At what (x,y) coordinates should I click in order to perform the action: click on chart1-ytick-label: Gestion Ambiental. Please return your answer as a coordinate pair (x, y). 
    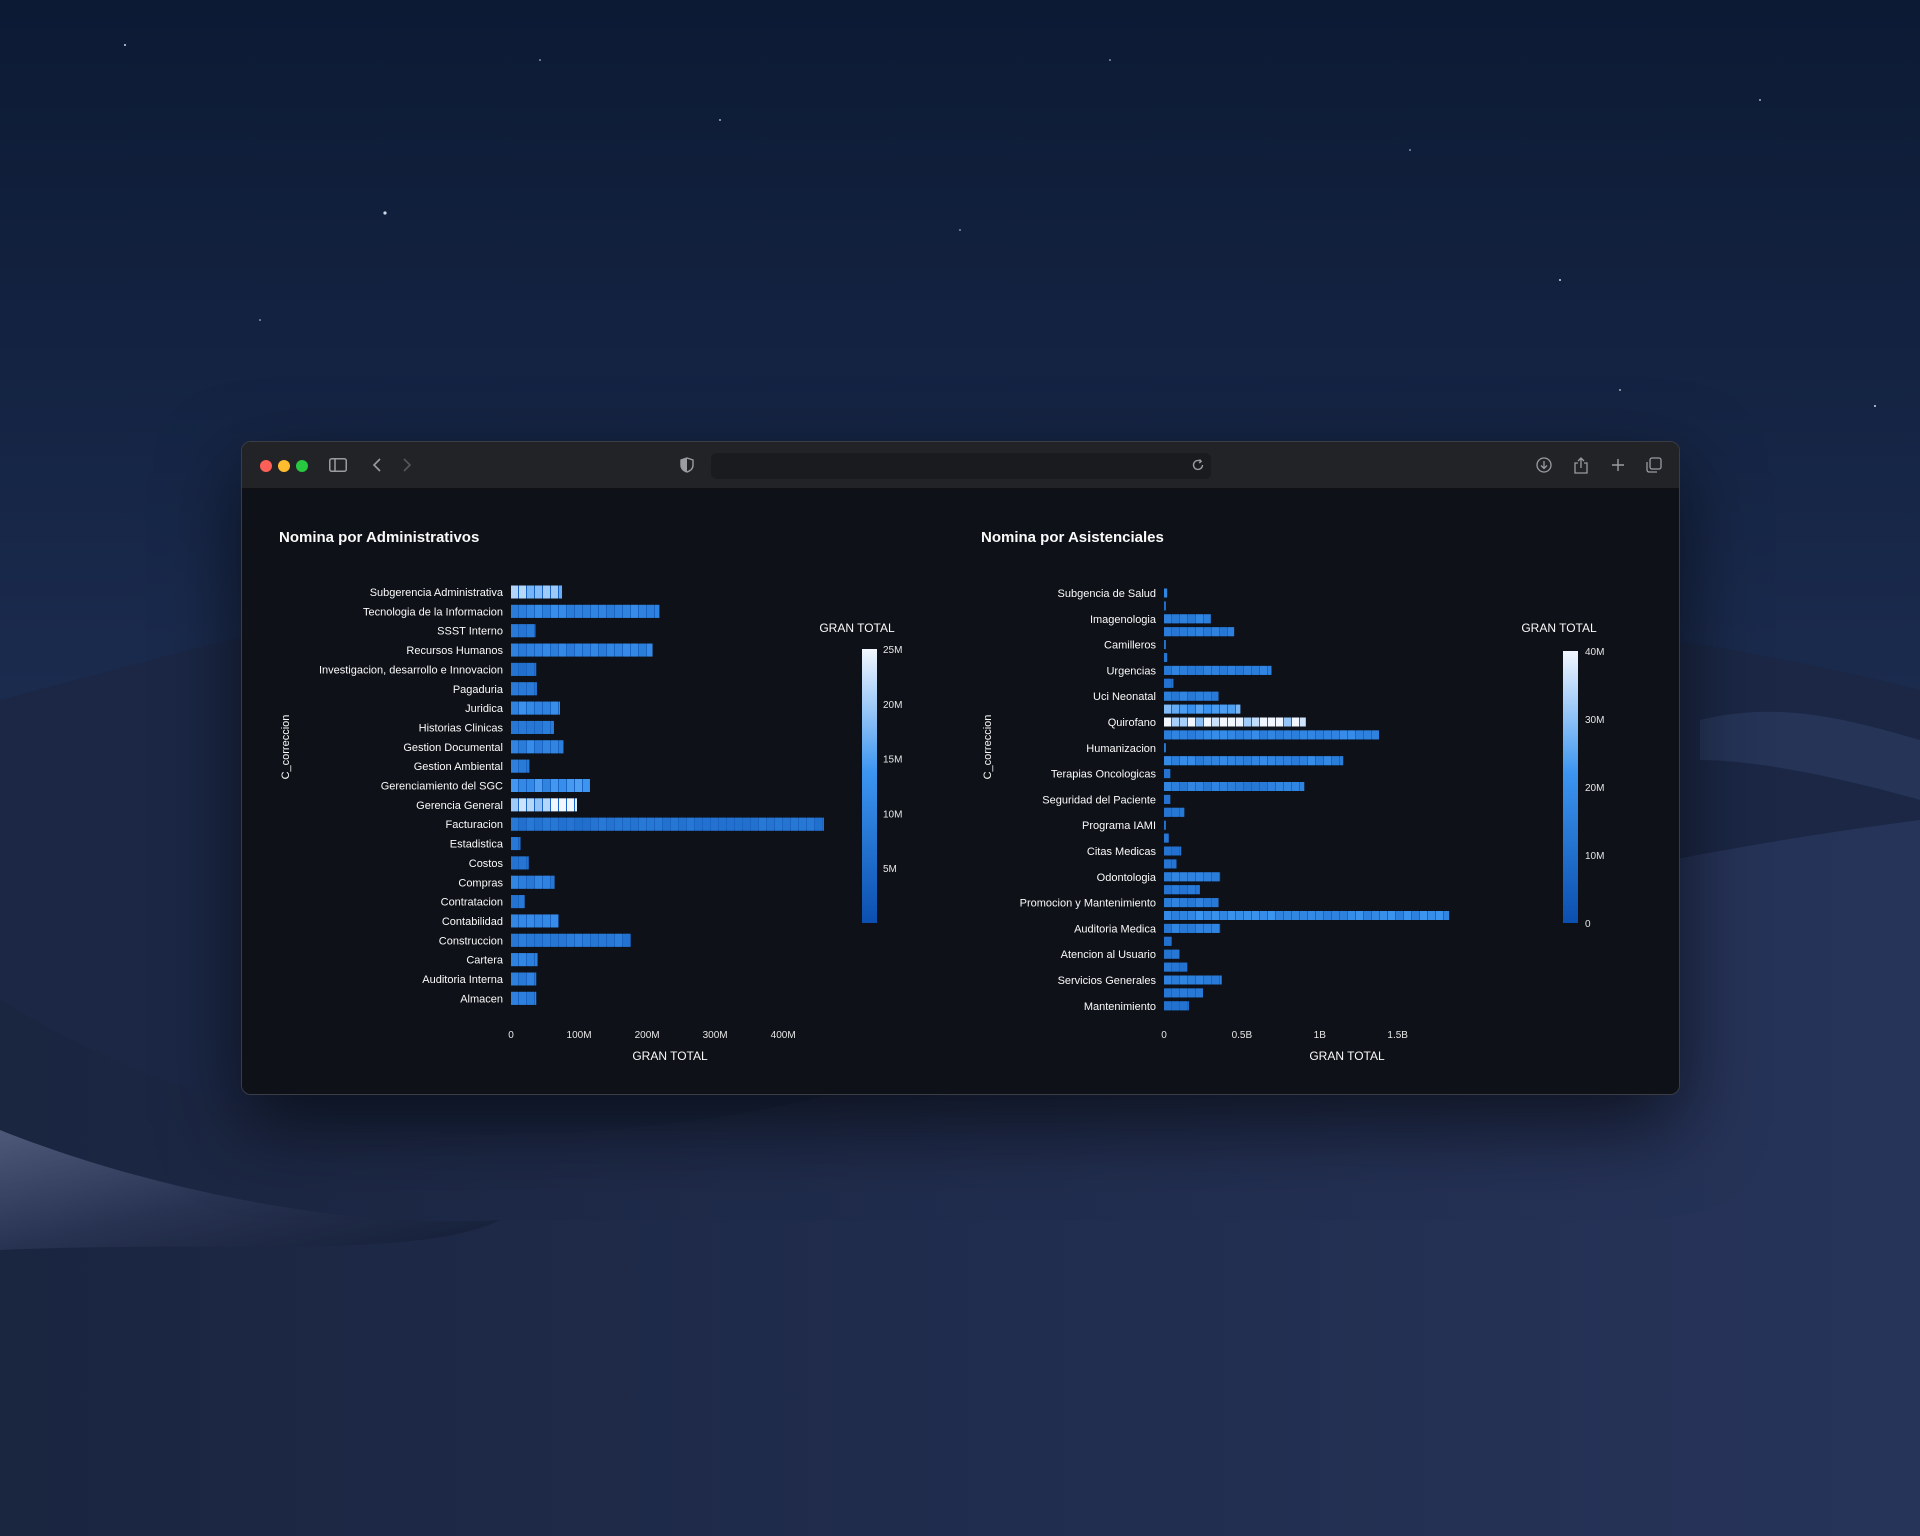
    Looking at the image, I should click on (458, 767).